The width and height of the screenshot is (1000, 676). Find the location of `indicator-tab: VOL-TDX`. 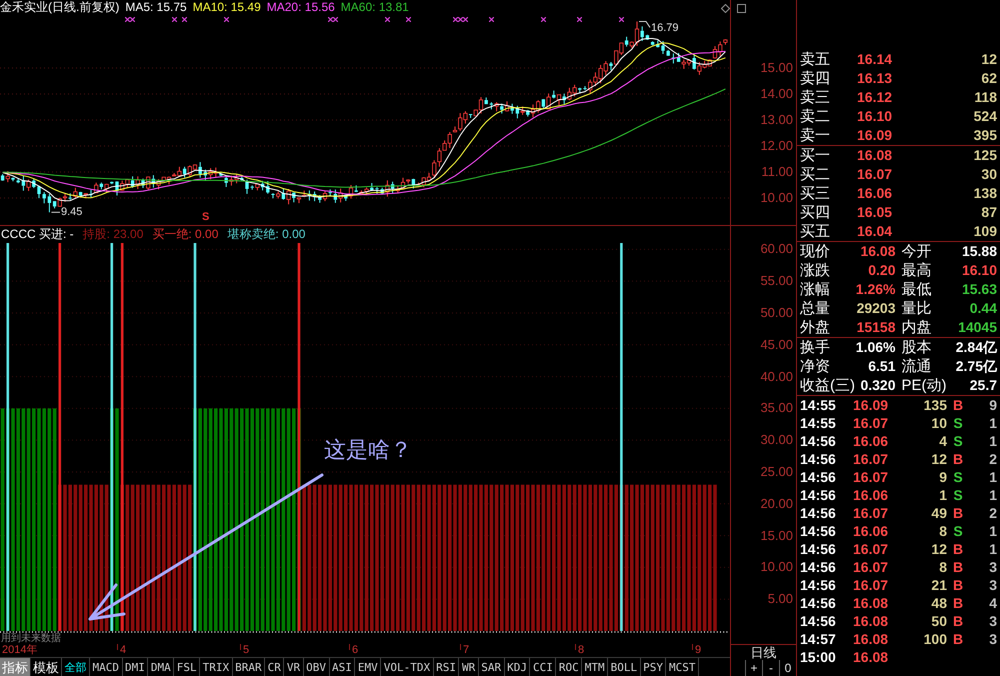

indicator-tab: VOL-TDX is located at coordinates (407, 667).